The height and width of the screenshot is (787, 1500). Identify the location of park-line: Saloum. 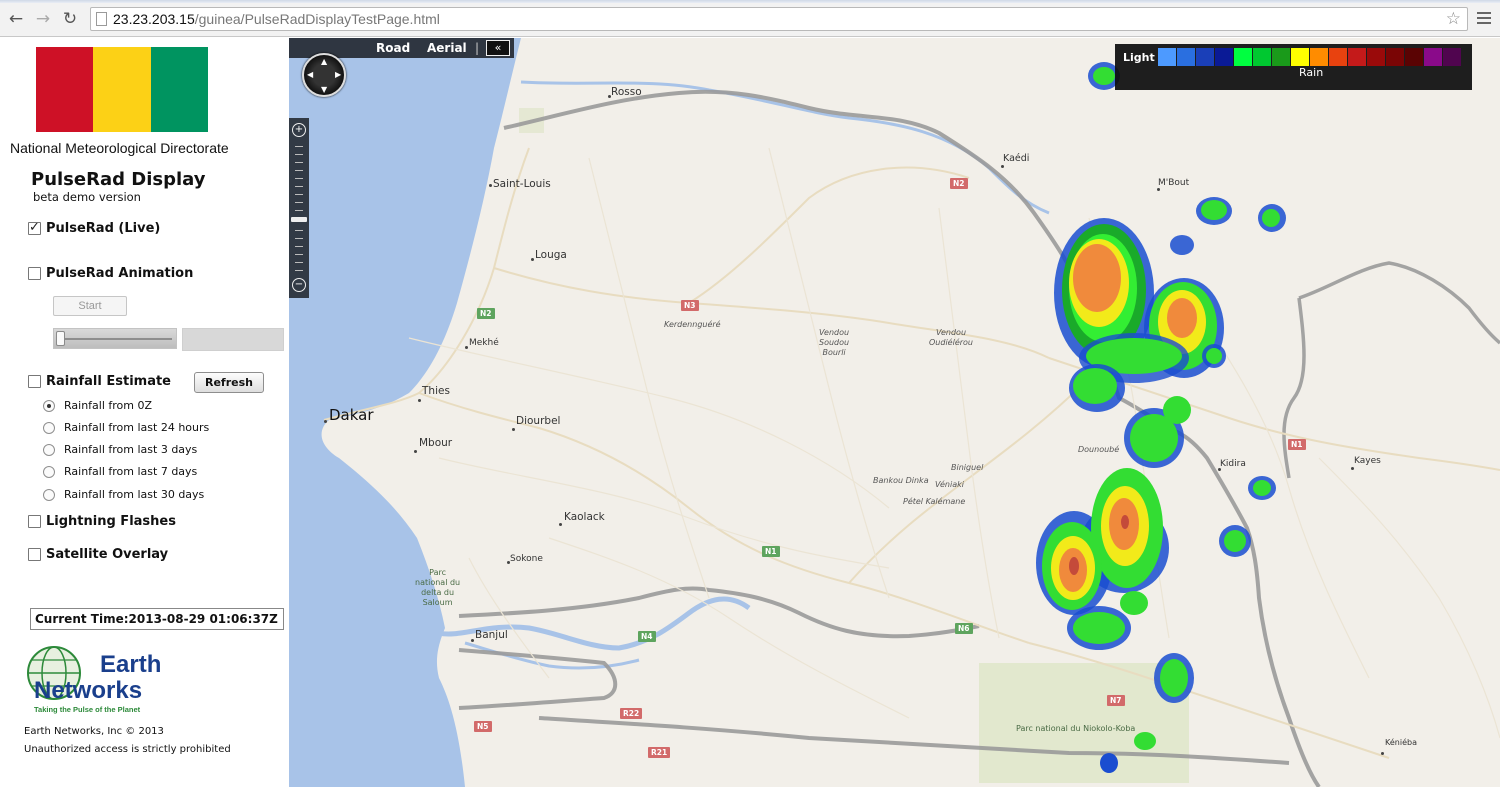
(437, 602).